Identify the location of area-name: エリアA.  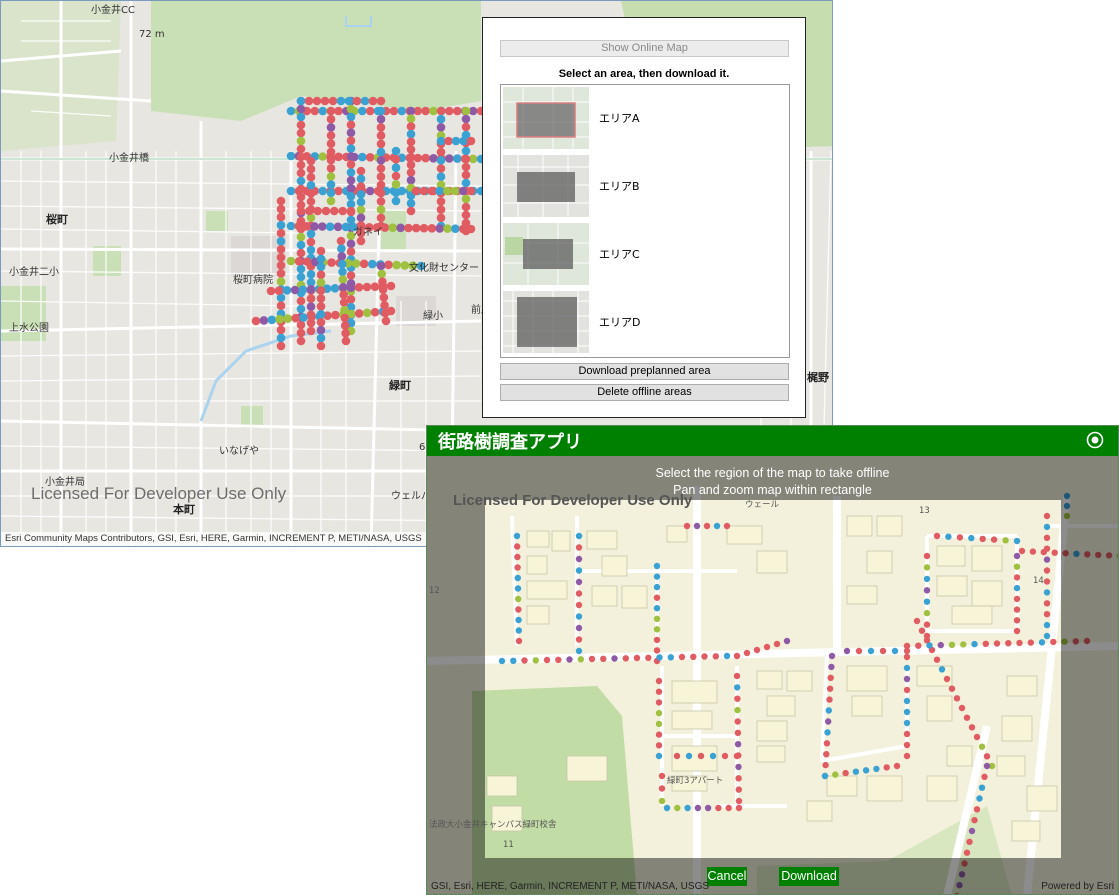
(619, 118).